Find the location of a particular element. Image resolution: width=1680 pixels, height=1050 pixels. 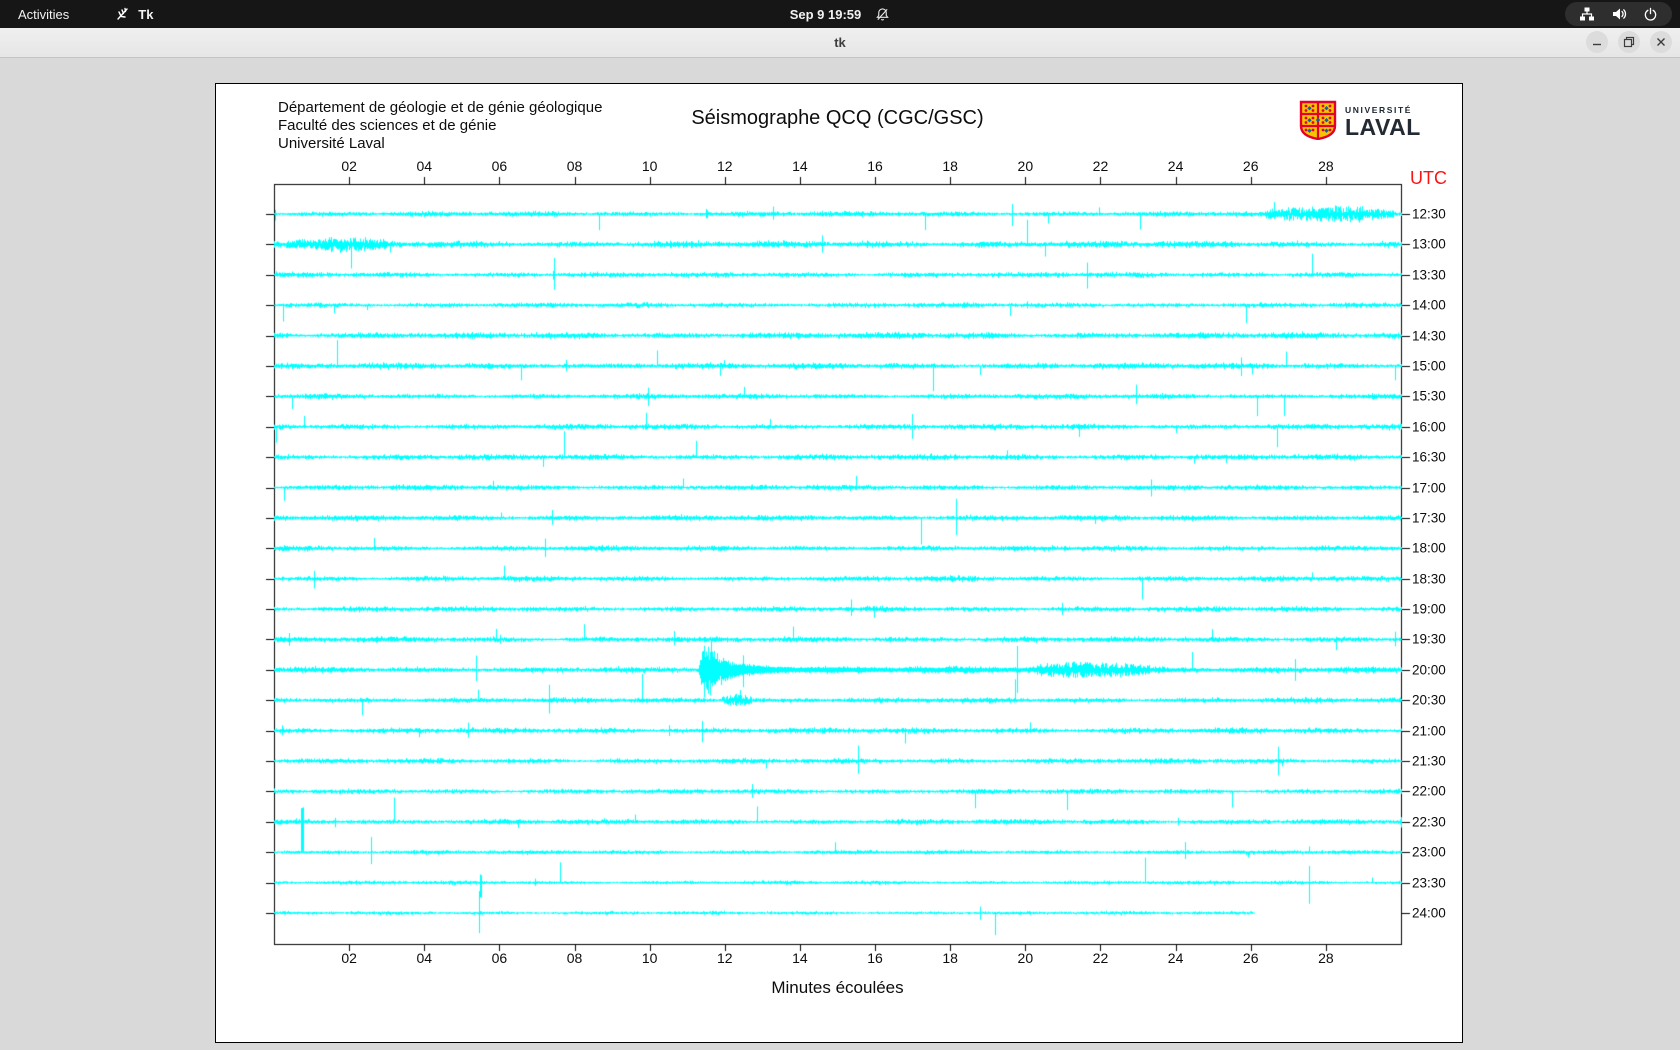

utc-row-label: 23:30 is located at coordinates (1429, 883).